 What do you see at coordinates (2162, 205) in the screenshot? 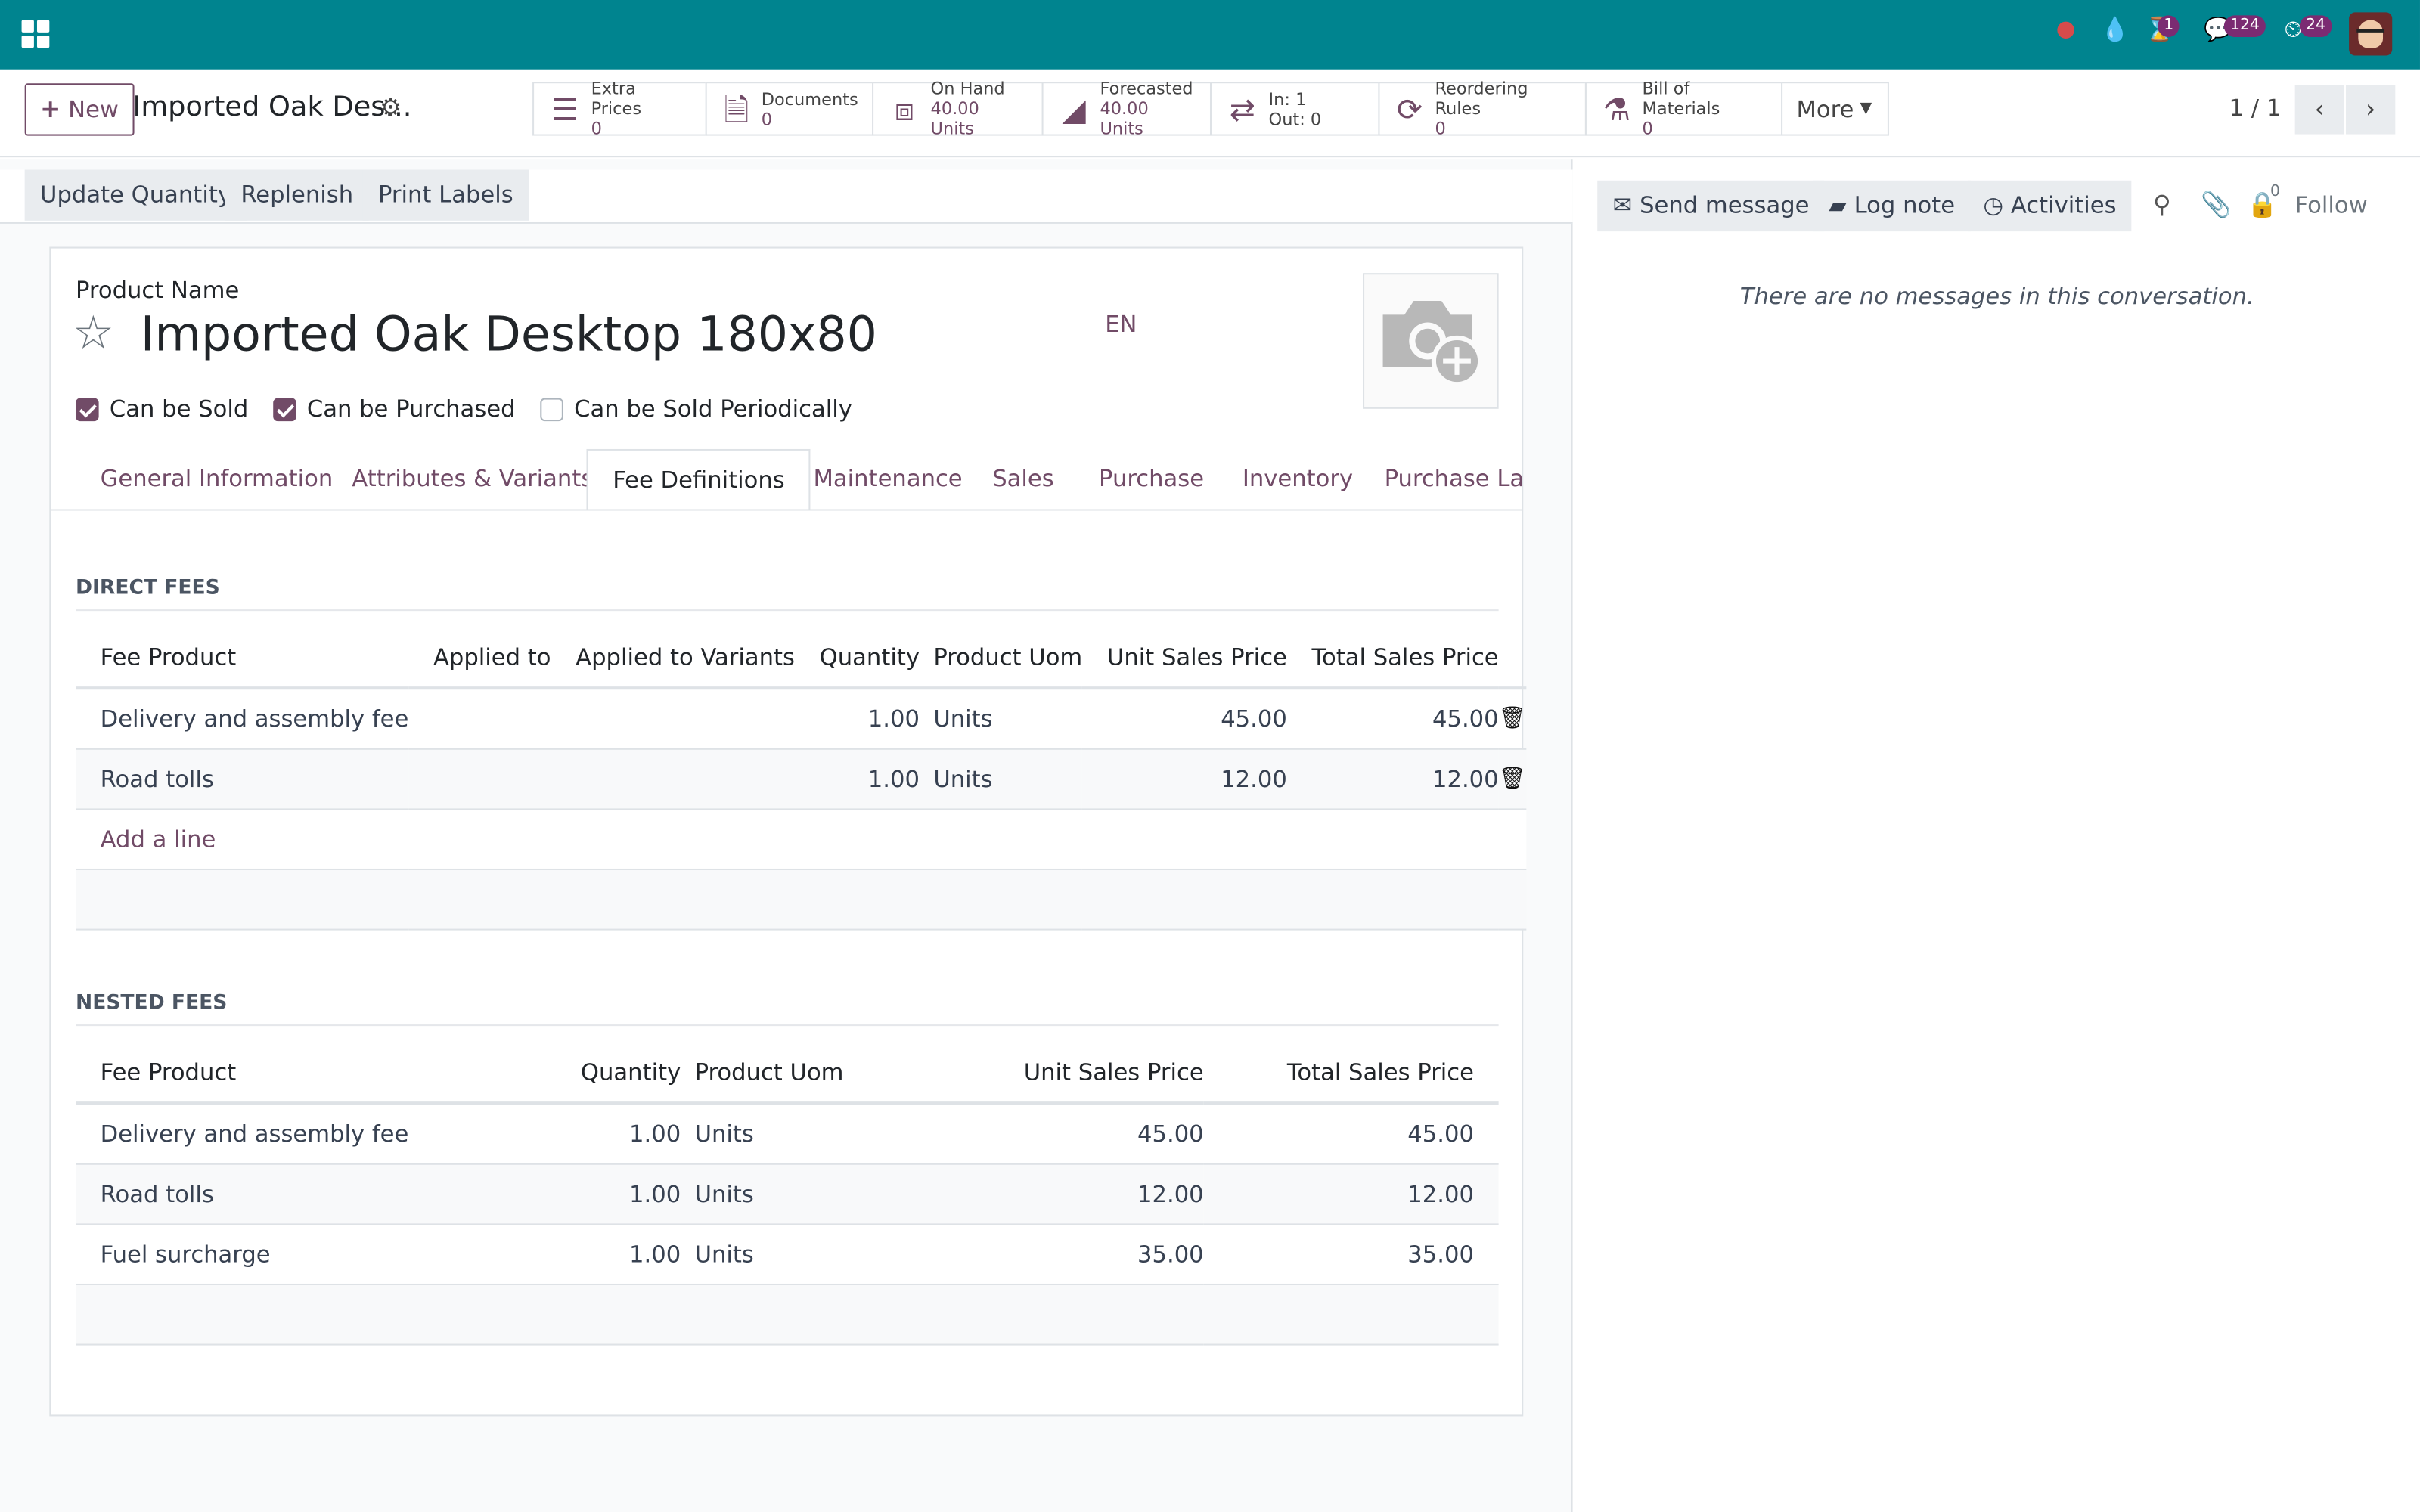
I see `search-icon: ⚲` at bounding box center [2162, 205].